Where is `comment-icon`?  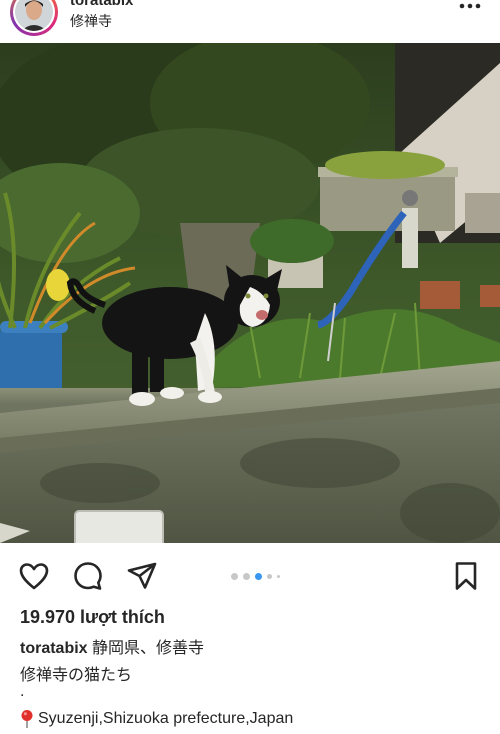
comment-icon is located at coordinates (88, 576).